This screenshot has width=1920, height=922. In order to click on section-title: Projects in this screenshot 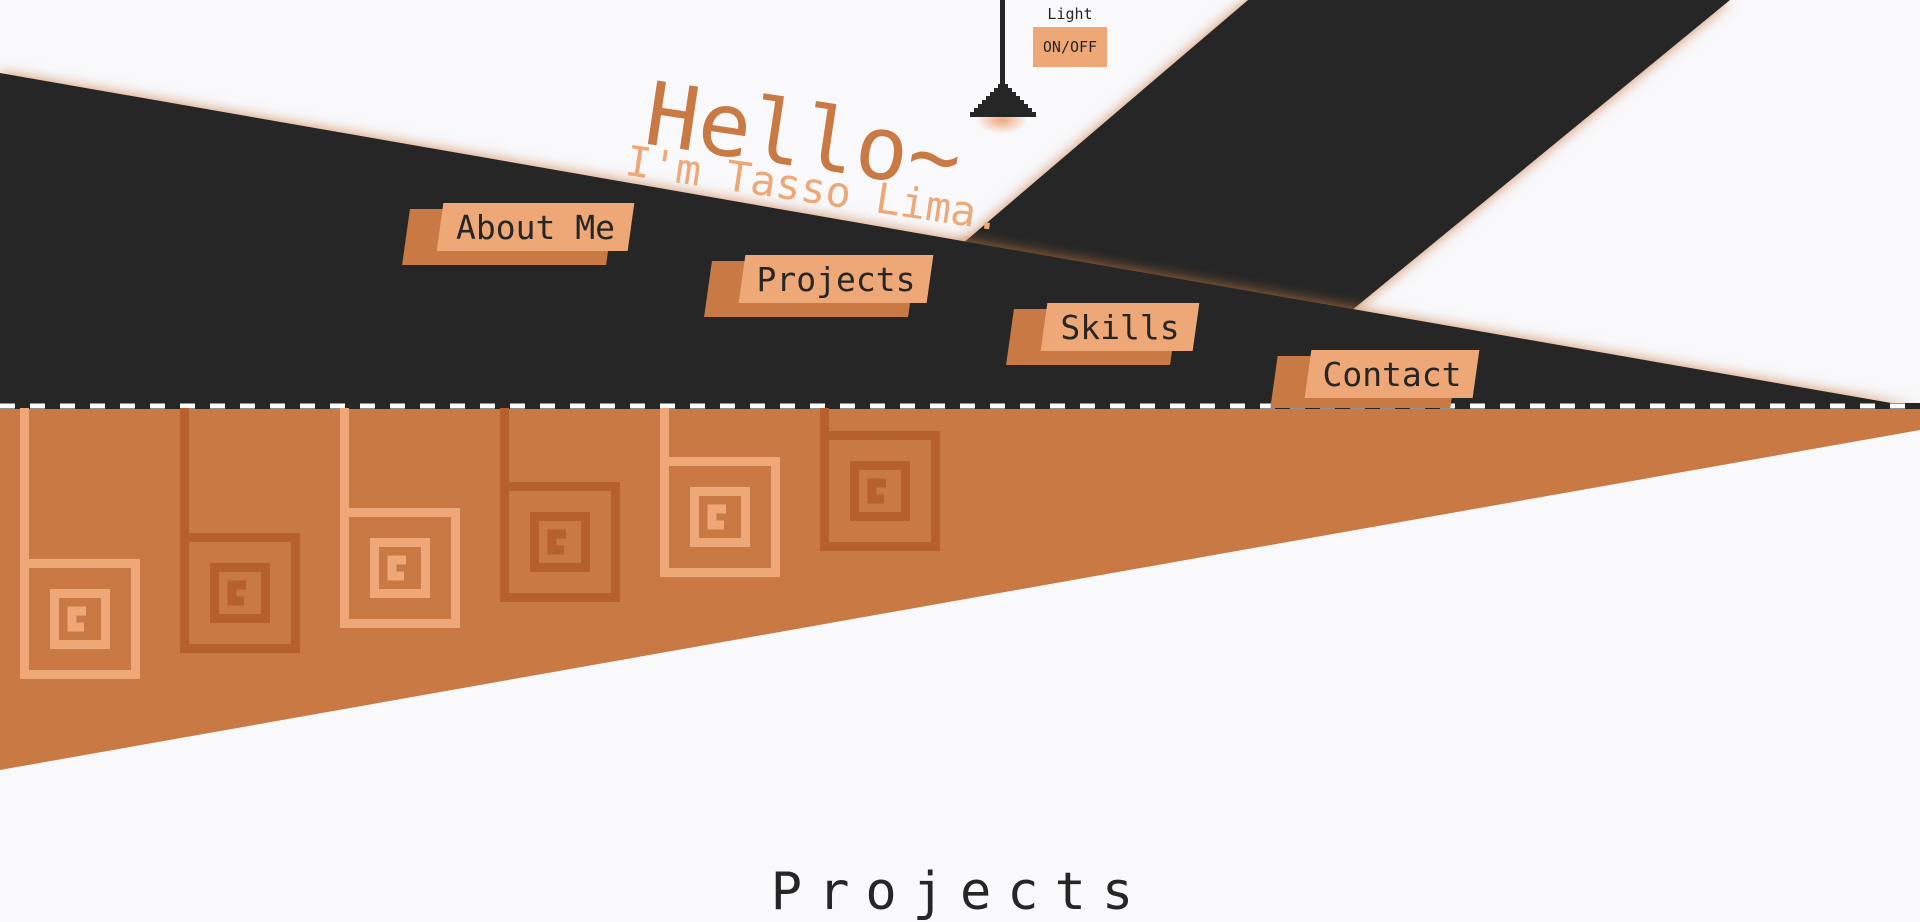, I will do `click(960, 892)`.